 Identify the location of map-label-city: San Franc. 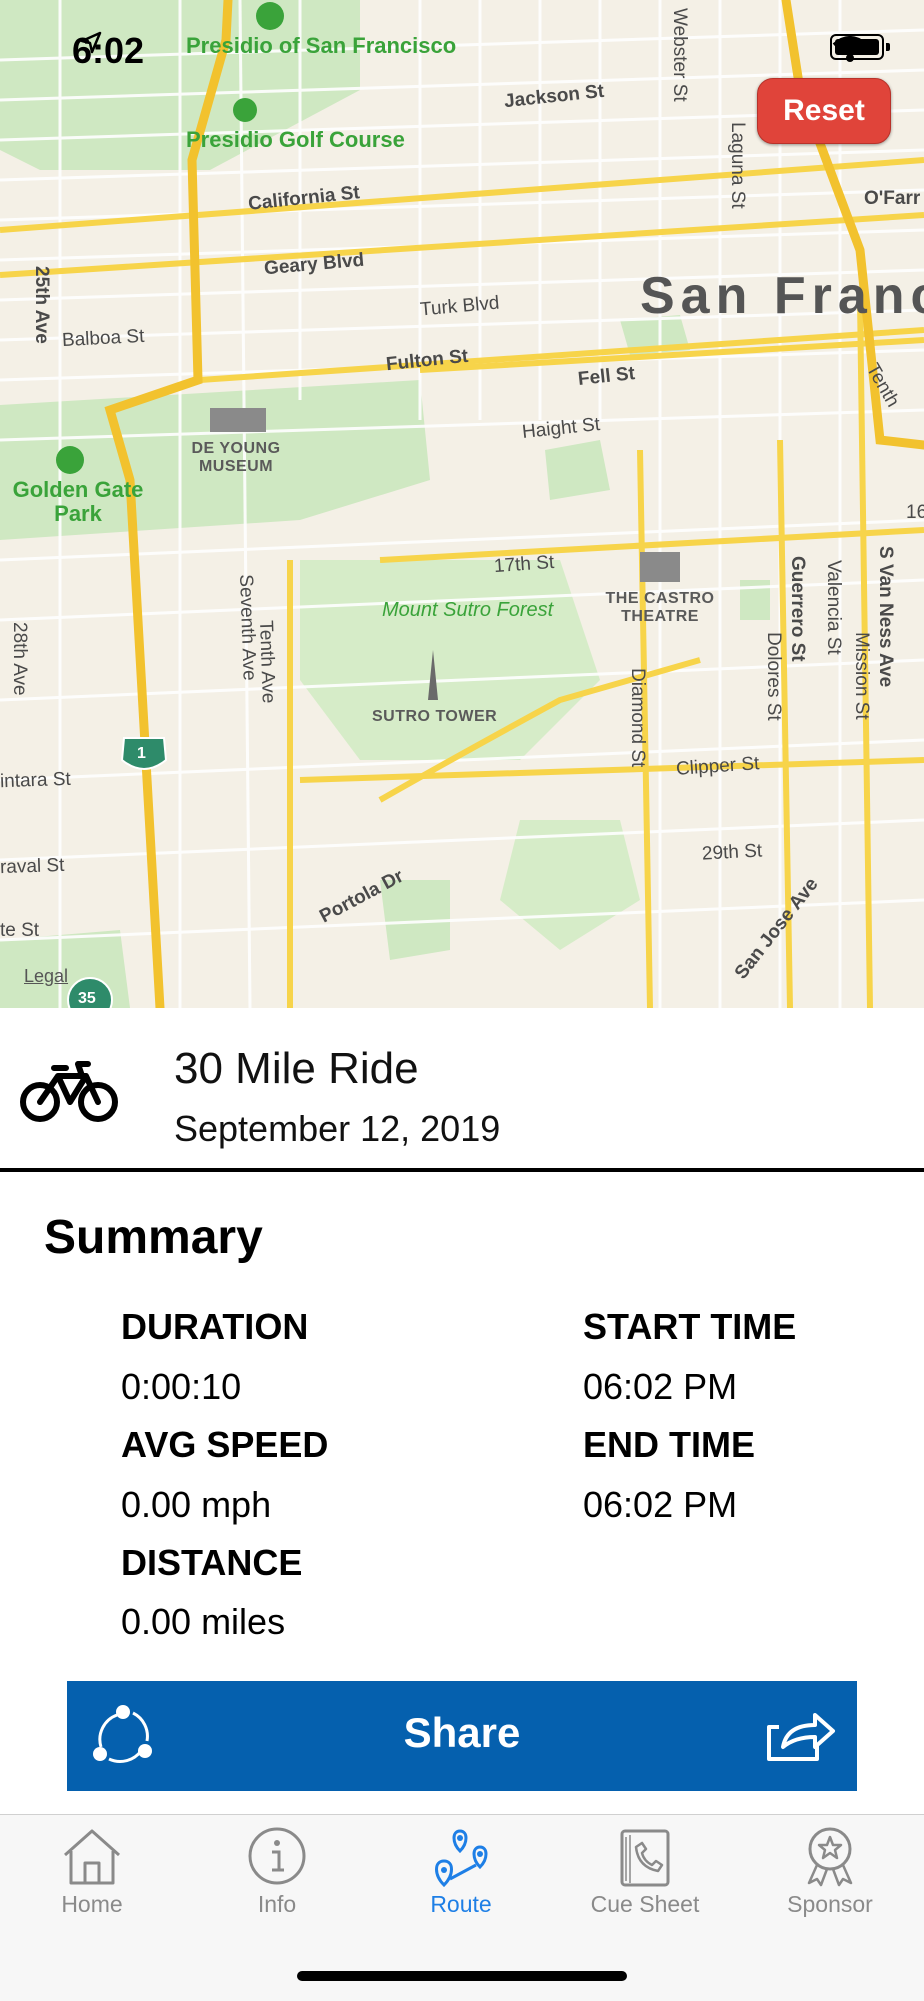
(782, 296).